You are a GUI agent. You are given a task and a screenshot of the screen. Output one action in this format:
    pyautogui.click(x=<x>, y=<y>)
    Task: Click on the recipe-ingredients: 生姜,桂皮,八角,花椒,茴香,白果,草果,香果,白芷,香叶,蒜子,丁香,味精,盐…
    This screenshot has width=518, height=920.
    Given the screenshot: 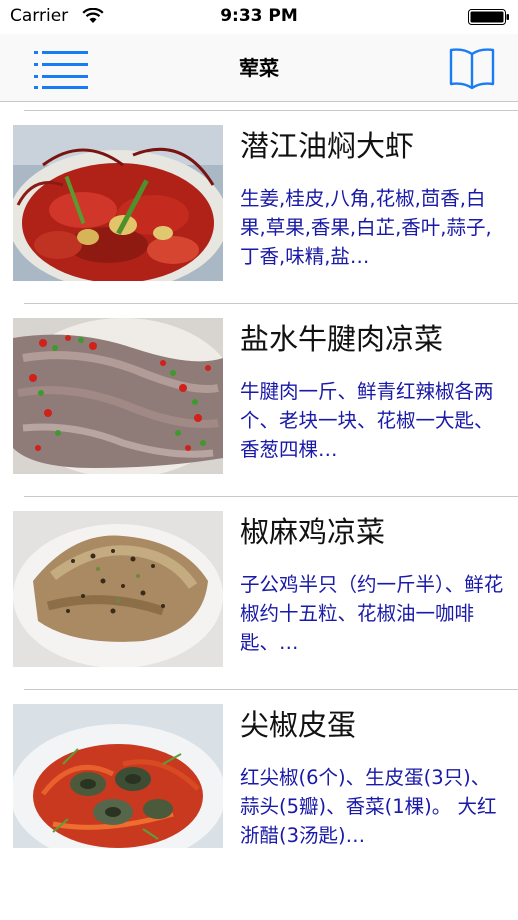 What is the action you would take?
    pyautogui.click(x=366, y=227)
    